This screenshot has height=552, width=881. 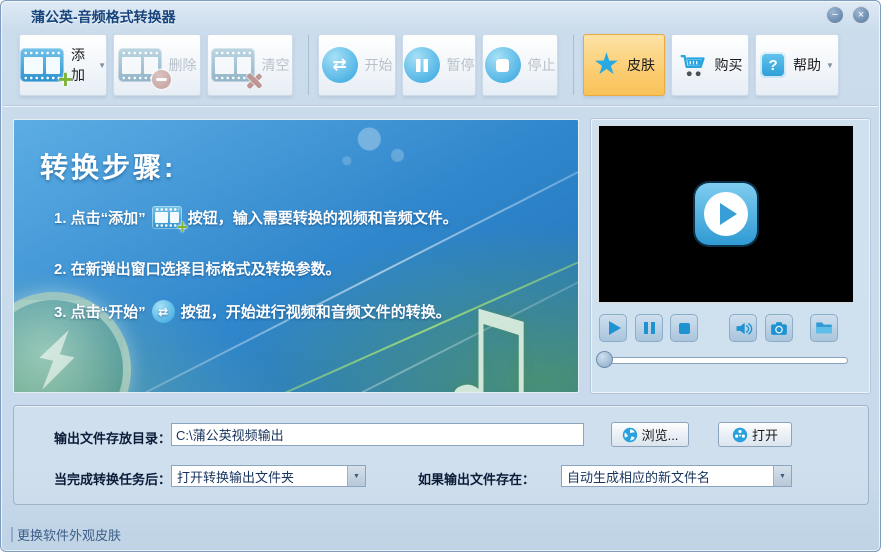 What do you see at coordinates (640, 65) in the screenshot?
I see `skin-label: 皮肤` at bounding box center [640, 65].